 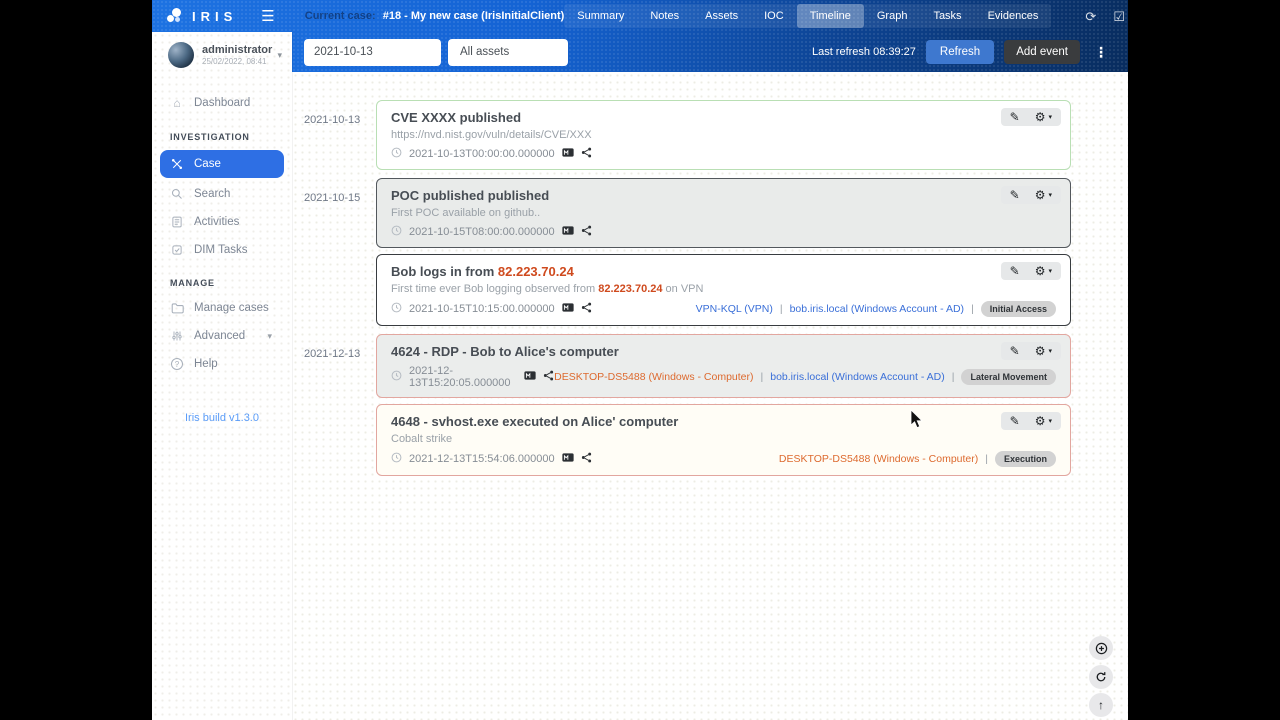 I want to click on tab-tasks: Tasks, so click(x=947, y=16).